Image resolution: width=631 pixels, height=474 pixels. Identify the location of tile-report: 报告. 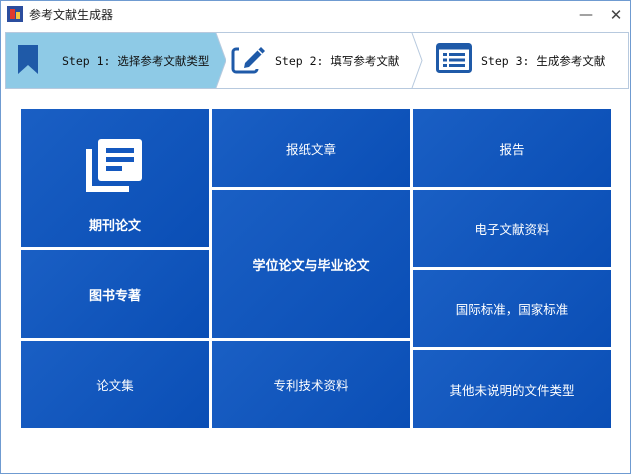
(512, 148).